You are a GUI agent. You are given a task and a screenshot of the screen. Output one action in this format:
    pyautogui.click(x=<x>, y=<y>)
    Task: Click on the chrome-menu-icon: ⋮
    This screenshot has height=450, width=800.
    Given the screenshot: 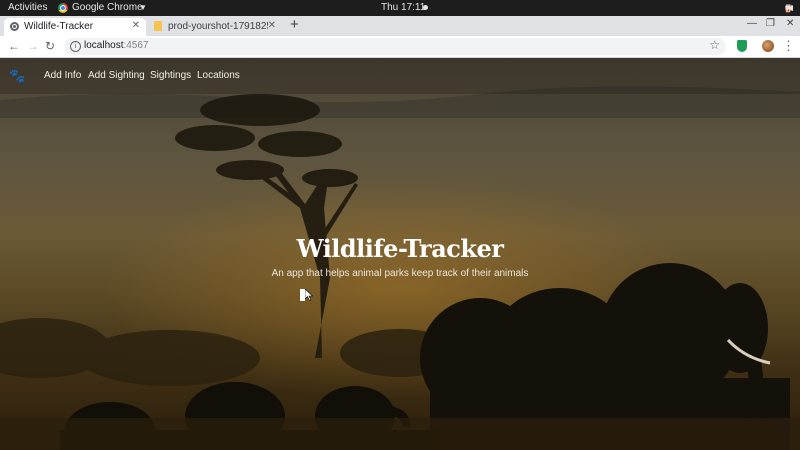 What is the action you would take?
    pyautogui.click(x=788, y=46)
    